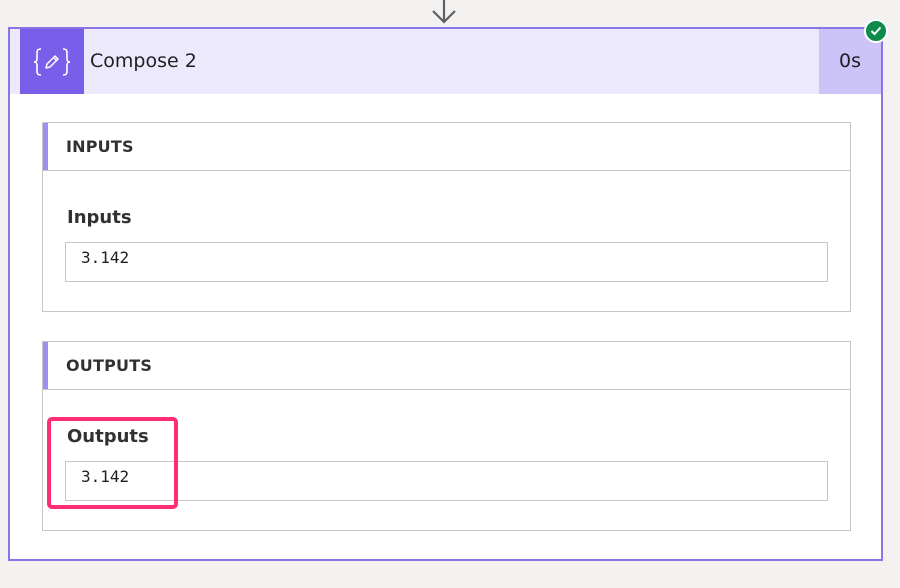  Describe the element at coordinates (446, 366) in the screenshot. I see `outputs-section-header: OUTPUTS` at that location.